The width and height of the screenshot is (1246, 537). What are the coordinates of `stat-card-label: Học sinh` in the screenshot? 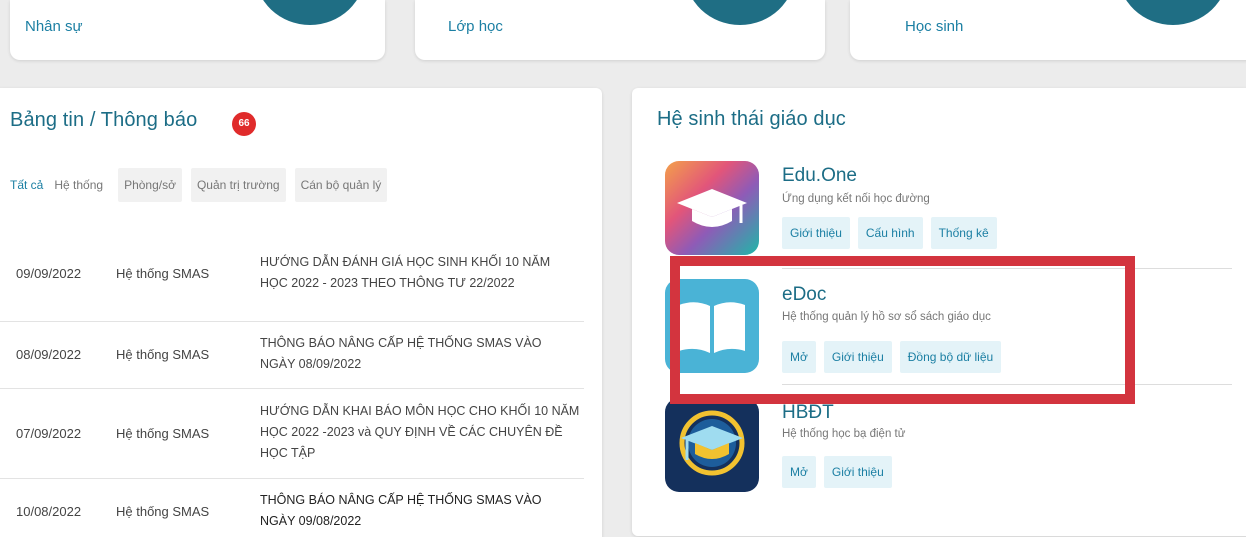 It's located at (934, 26).